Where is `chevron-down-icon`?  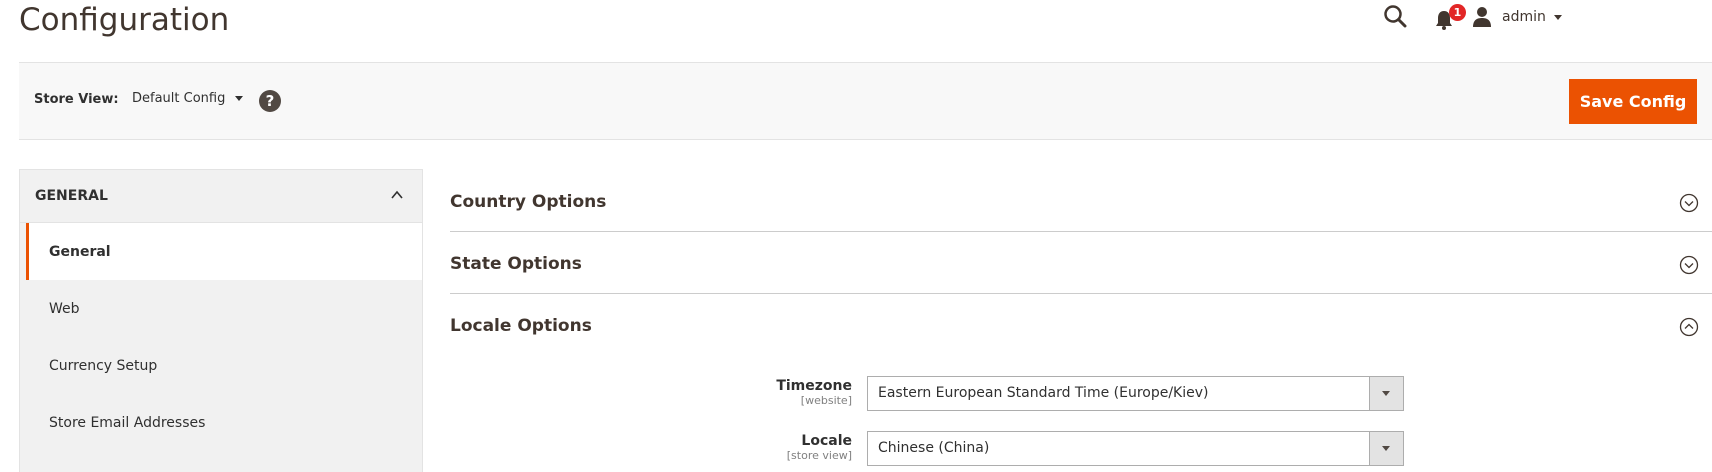 chevron-down-icon is located at coordinates (1557, 17).